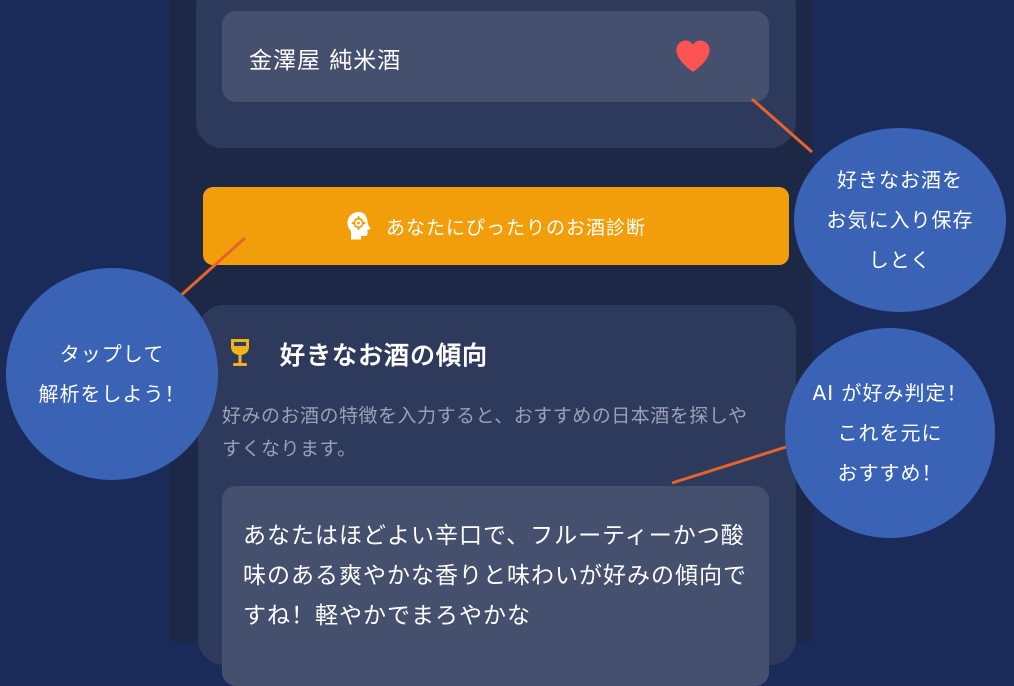  I want to click on ai-callout-line-2: これを元に, so click(890, 433).